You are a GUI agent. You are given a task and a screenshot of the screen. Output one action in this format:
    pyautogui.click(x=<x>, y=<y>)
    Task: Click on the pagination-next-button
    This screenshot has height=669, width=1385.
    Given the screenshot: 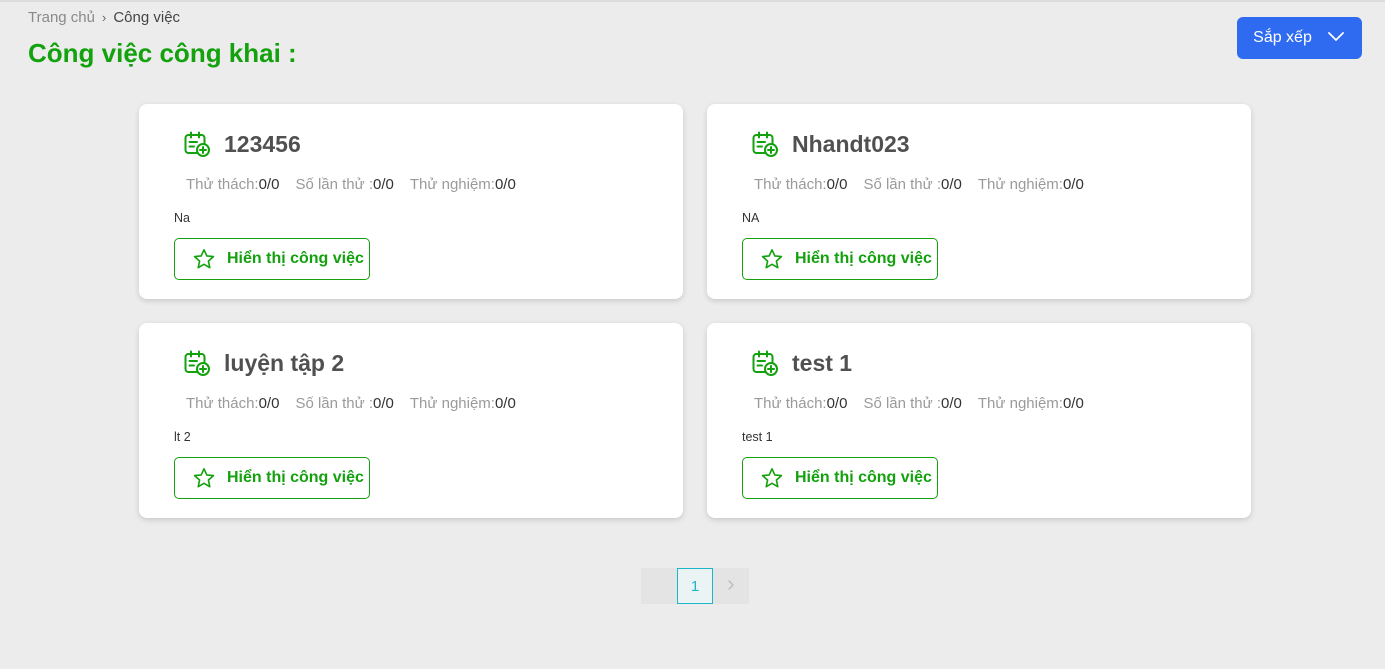 What is the action you would take?
    pyautogui.click(x=731, y=586)
    